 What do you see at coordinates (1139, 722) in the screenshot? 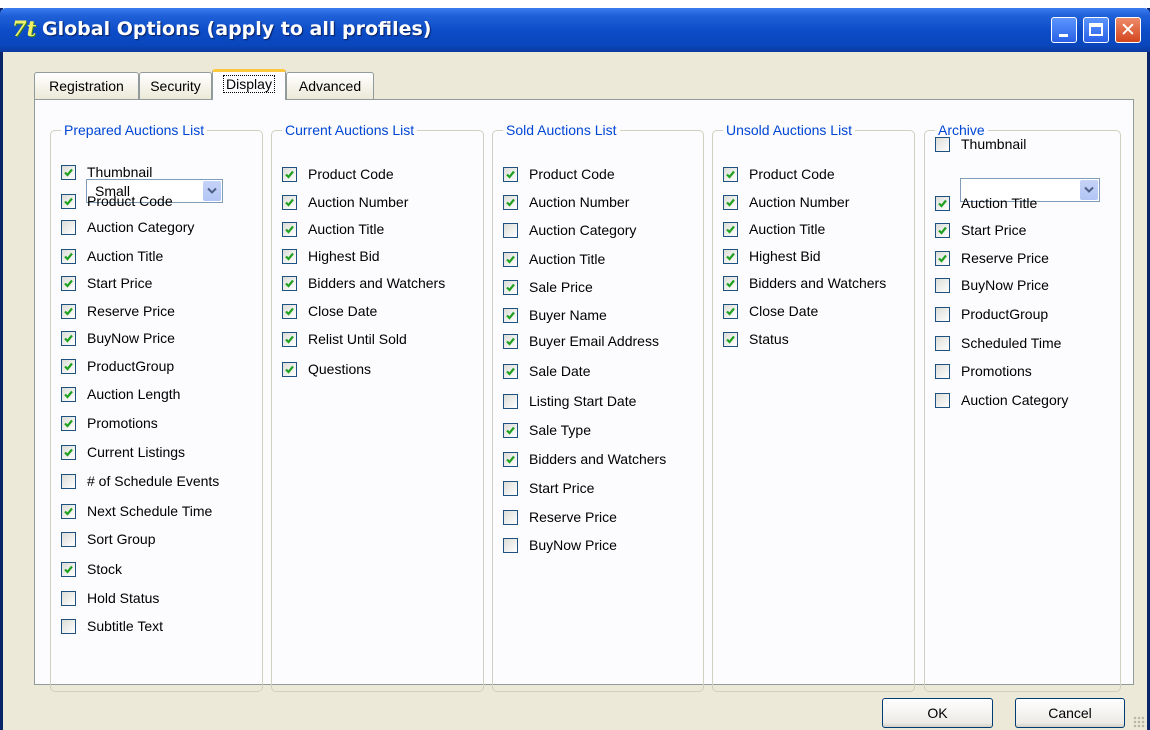
I see `resize-grip` at bounding box center [1139, 722].